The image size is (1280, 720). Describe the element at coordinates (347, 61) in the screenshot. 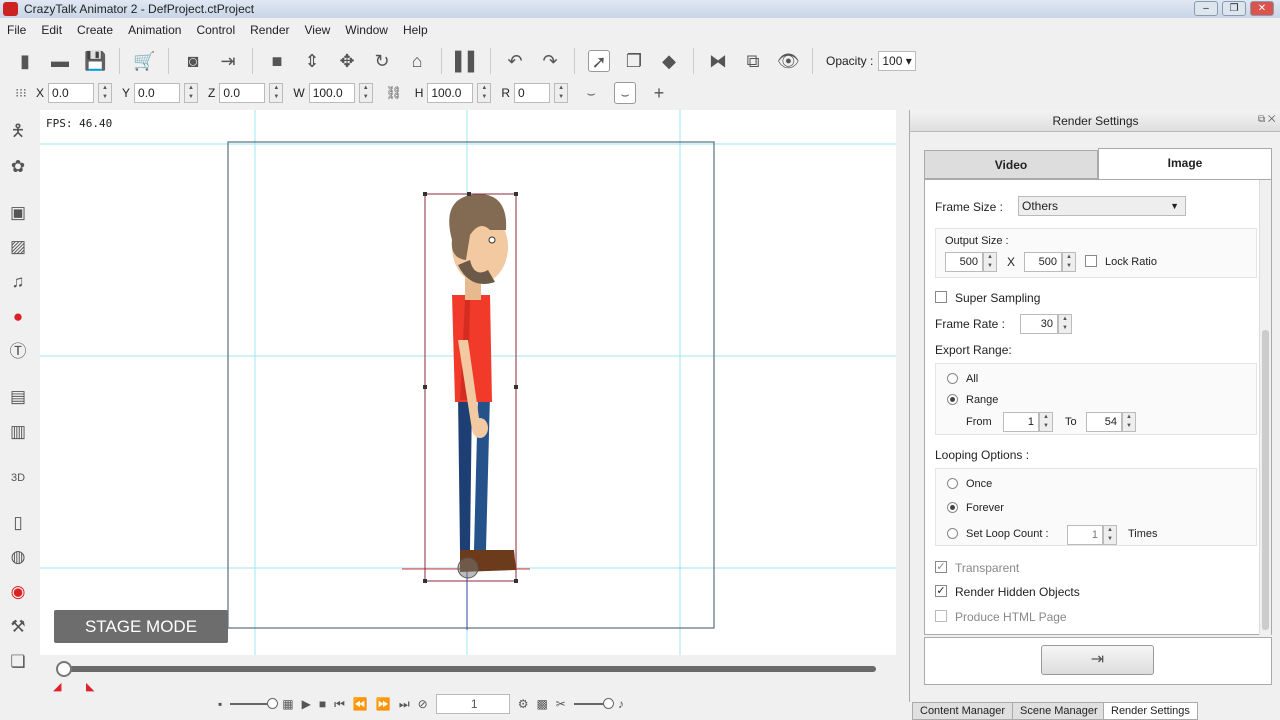

I see `move-icon: ✥` at that location.